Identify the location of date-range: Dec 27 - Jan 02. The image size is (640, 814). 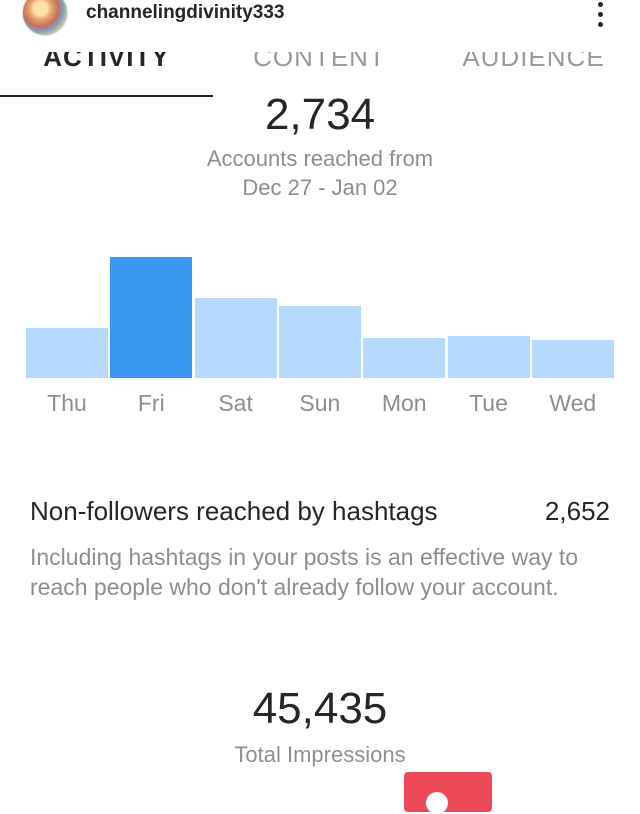
(320, 187).